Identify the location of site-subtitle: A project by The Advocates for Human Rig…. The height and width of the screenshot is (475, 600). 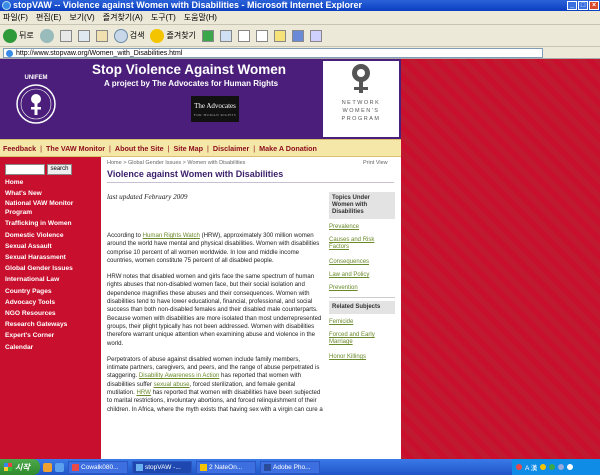
(191, 83).